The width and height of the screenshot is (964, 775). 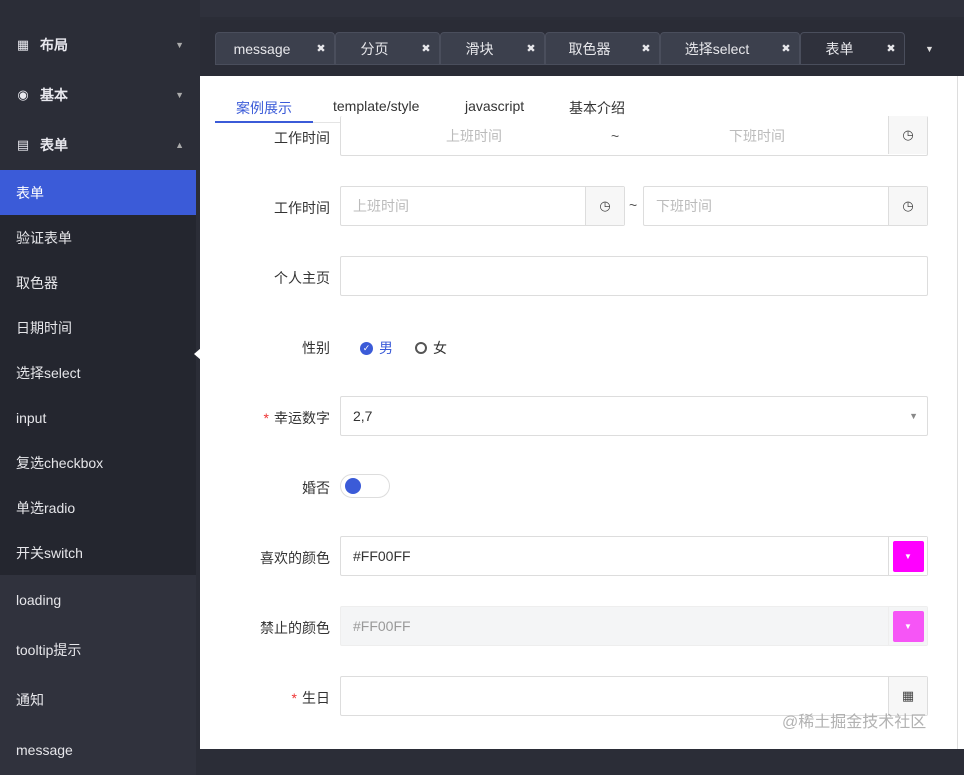 What do you see at coordinates (403, 348) in the screenshot?
I see `gender-radio-group: ✓ 男 女` at bounding box center [403, 348].